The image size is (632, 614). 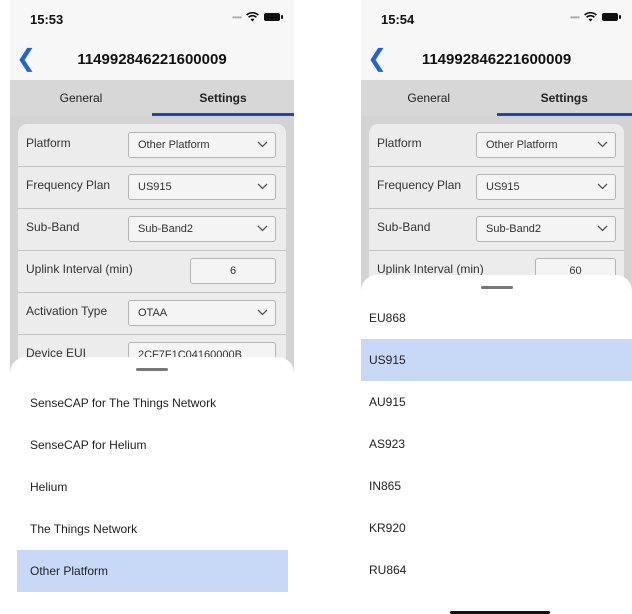 I want to click on option-sensecap-ttn: SenseCAP for The Things Network, so click(x=152, y=403).